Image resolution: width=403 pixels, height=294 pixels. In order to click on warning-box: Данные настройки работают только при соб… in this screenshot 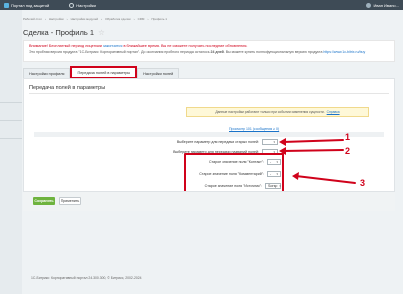, I will do `click(277, 112)`.